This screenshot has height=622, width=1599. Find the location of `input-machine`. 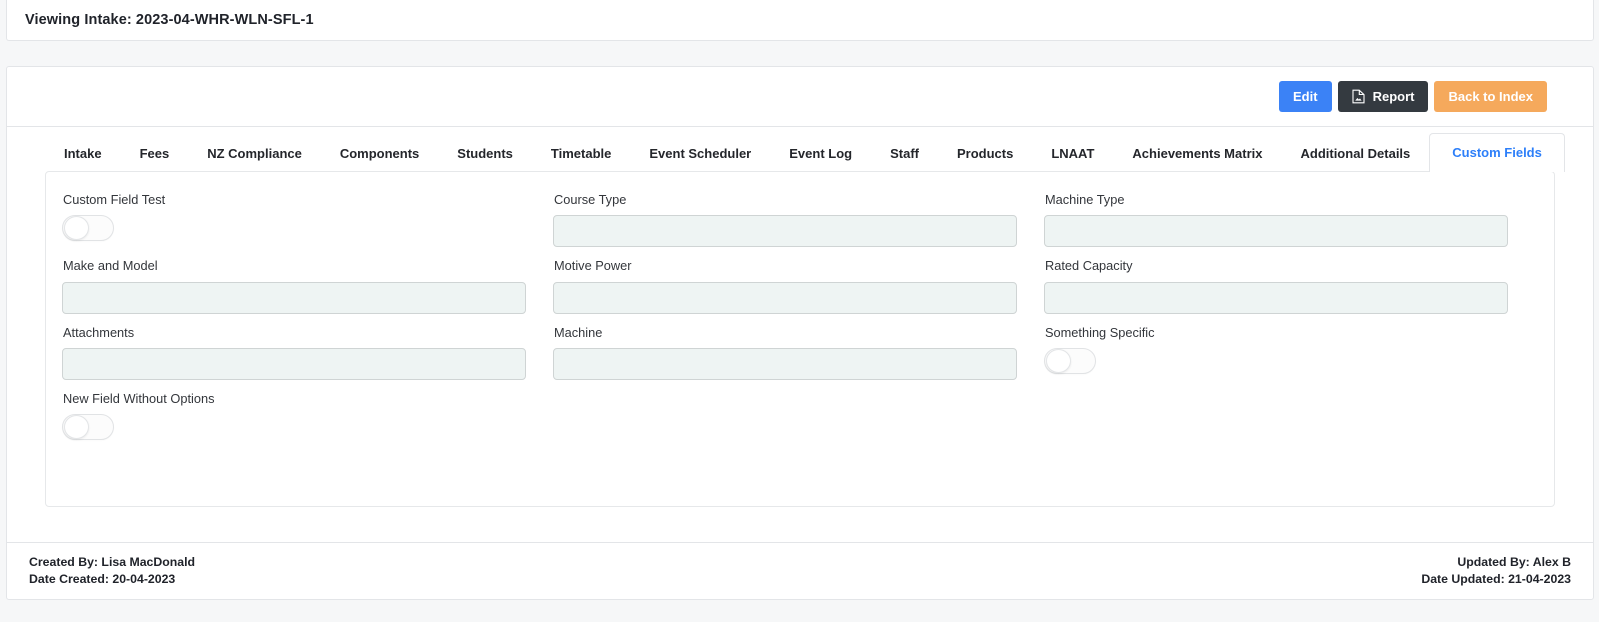

input-machine is located at coordinates (785, 364).